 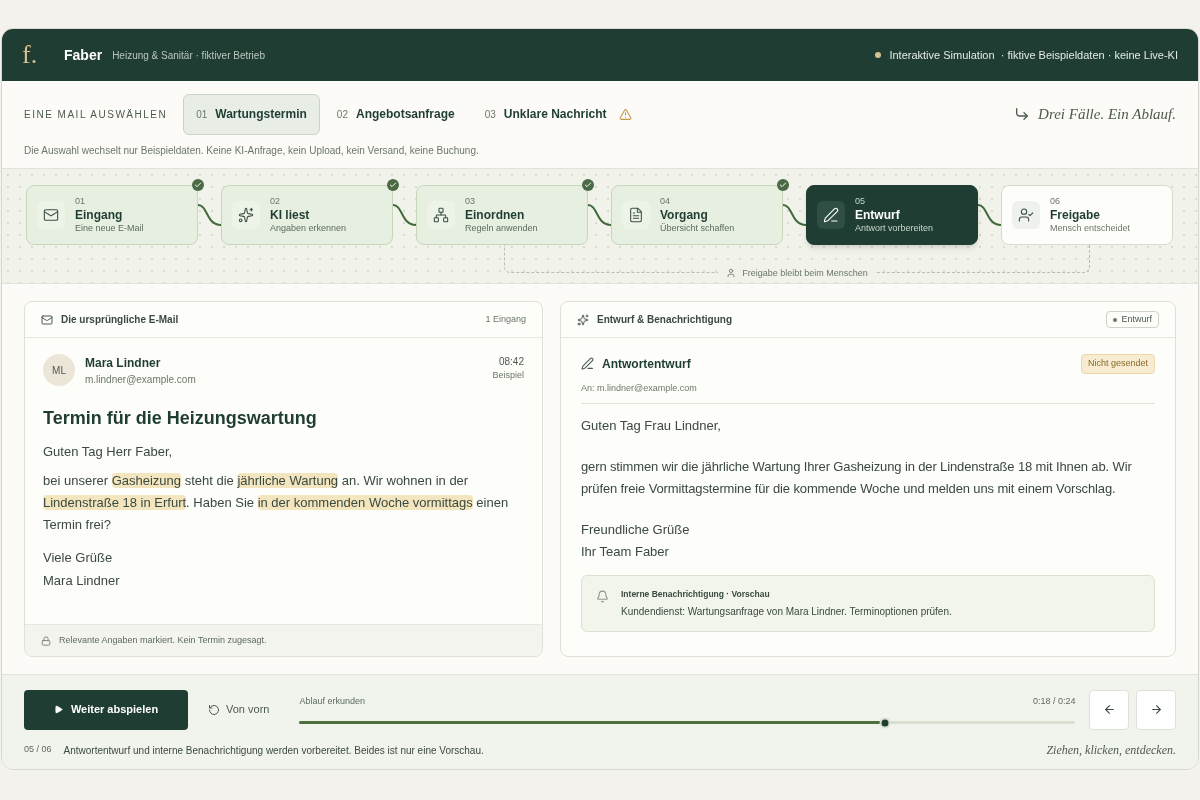 I want to click on step-number: 02, so click(x=275, y=202).